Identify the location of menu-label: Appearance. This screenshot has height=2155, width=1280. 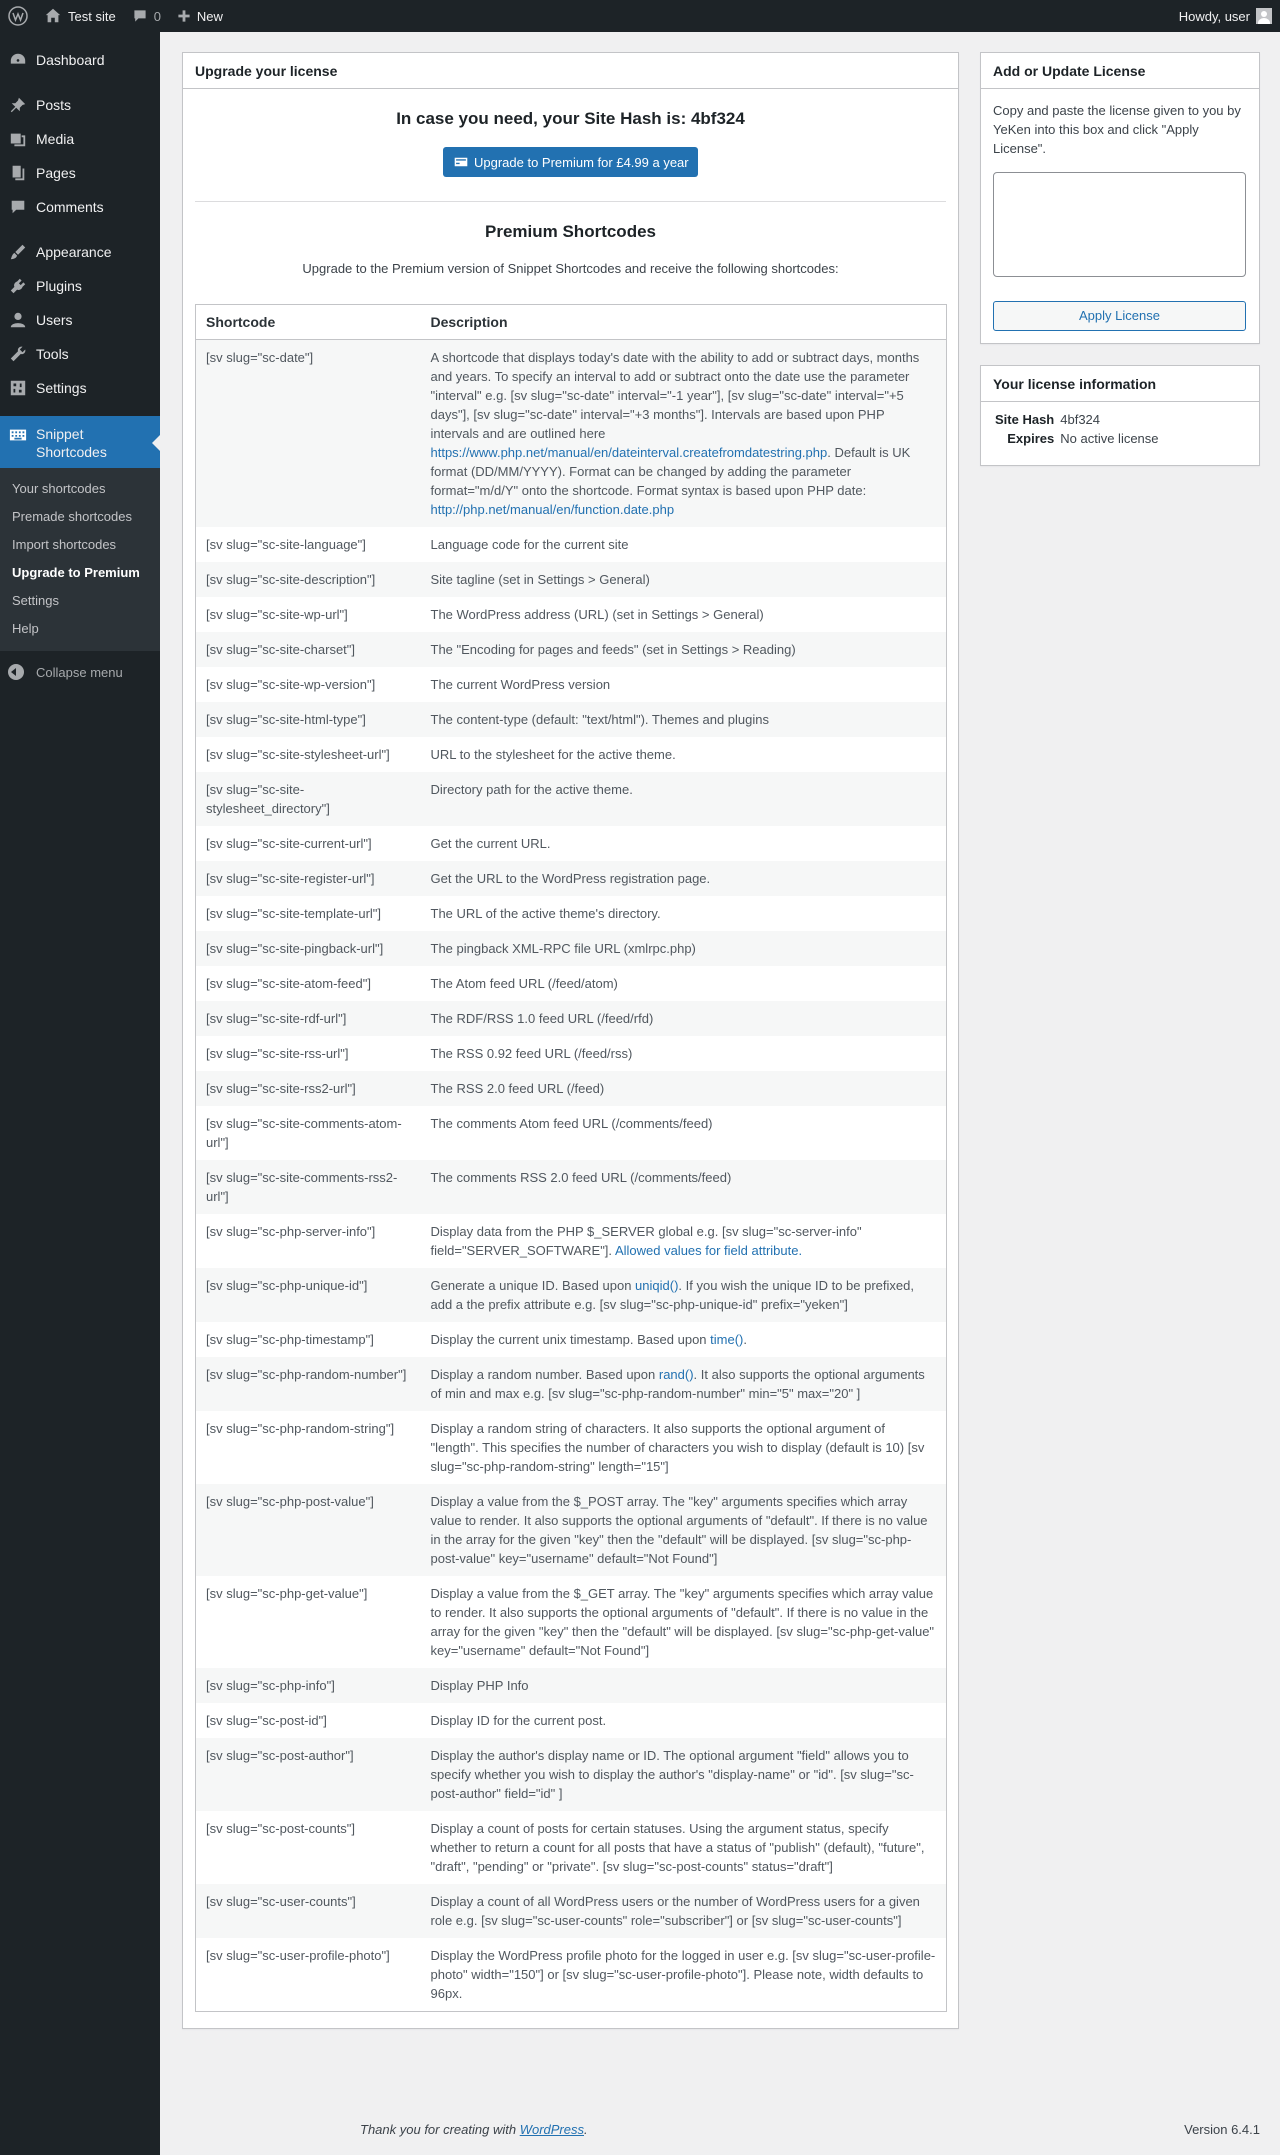
(74, 252).